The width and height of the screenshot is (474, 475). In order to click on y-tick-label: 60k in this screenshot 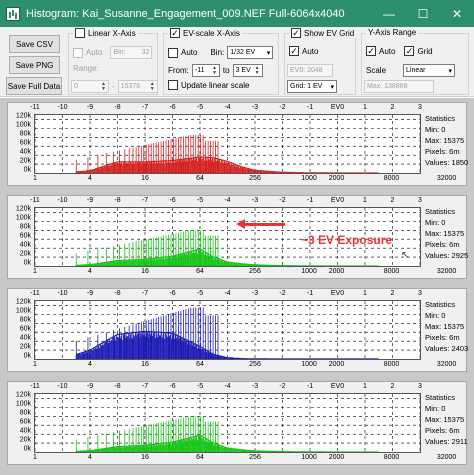, I will do `click(25, 143)`.